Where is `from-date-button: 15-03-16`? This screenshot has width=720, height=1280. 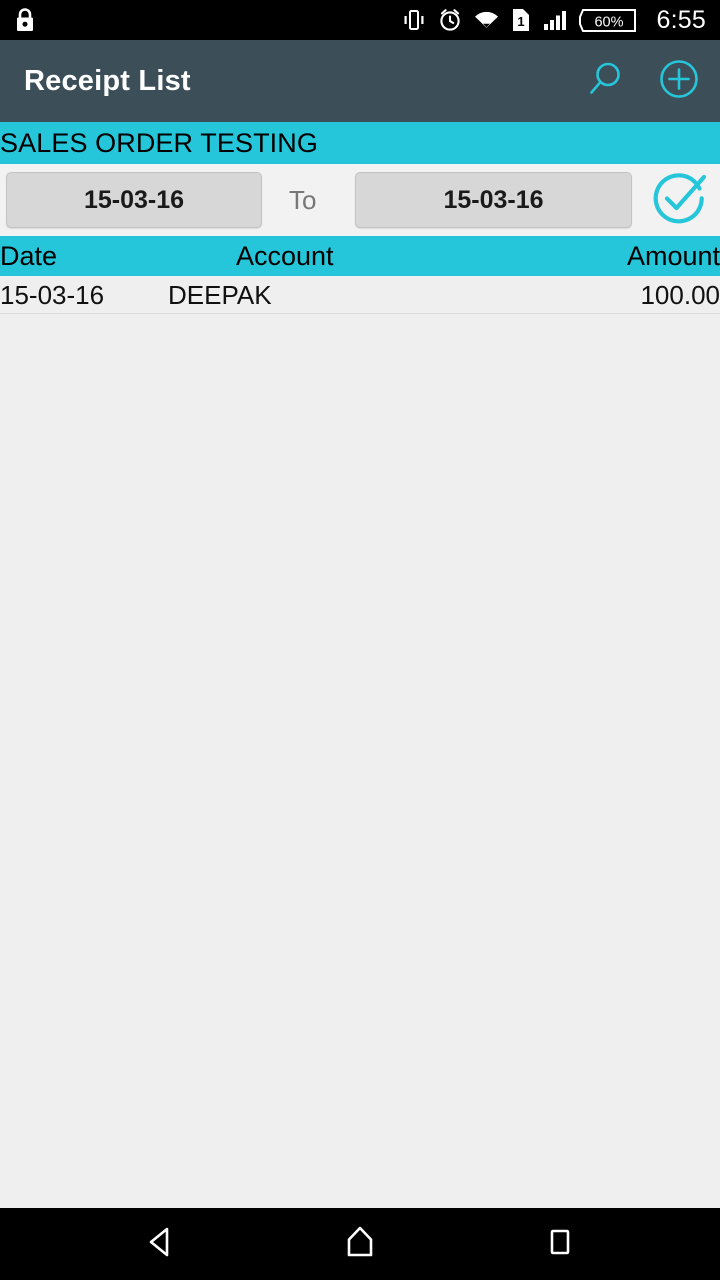 from-date-button: 15-03-16 is located at coordinates (134, 200).